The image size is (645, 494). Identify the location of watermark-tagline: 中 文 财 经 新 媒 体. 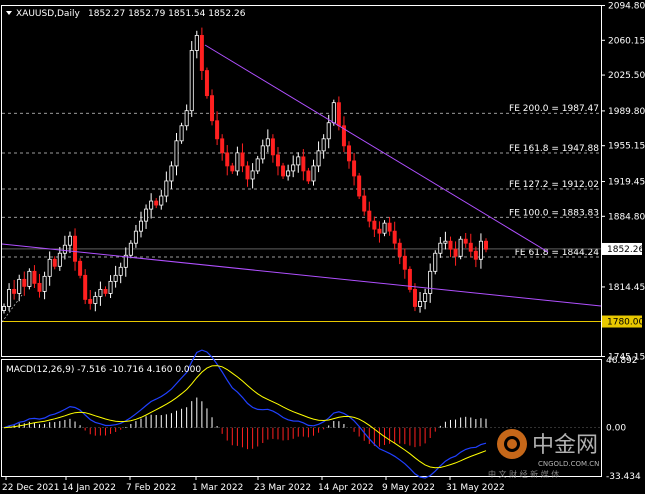
(523, 474).